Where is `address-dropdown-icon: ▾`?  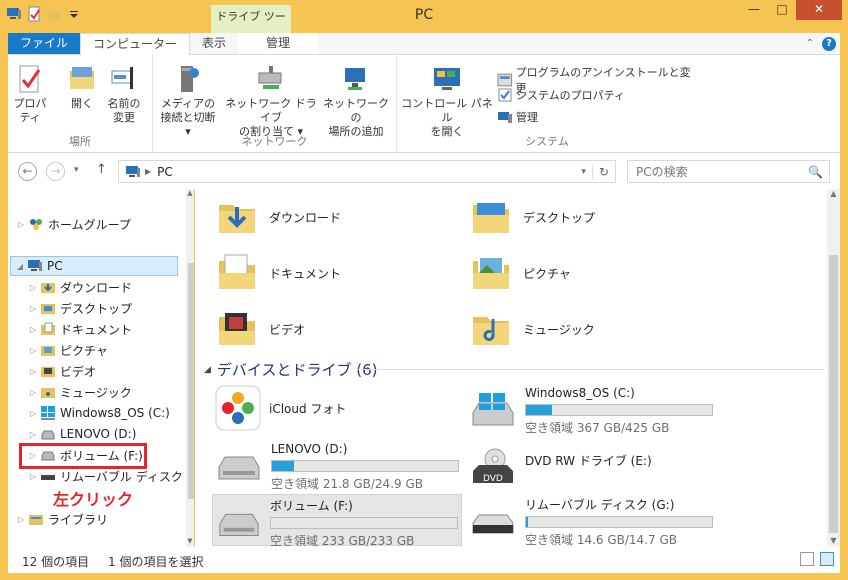 address-dropdown-icon: ▾ is located at coordinates (583, 172).